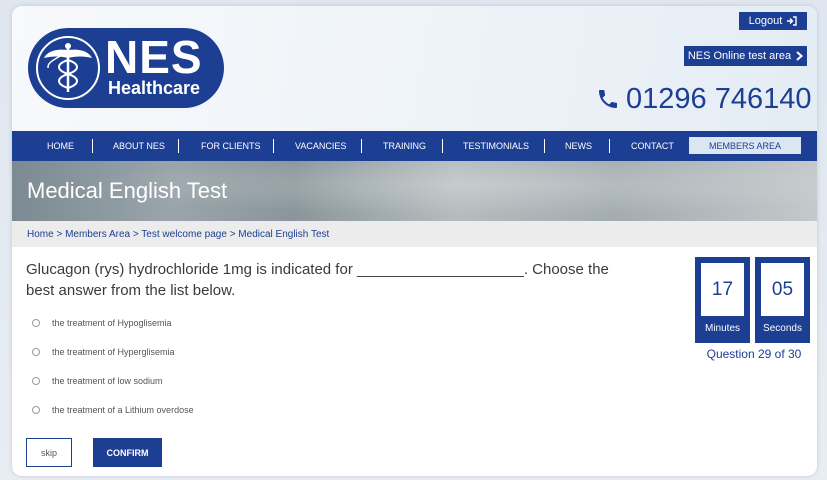  Describe the element at coordinates (123, 410) in the screenshot. I see `answer-option-label: the treatment of a Lithium overdose` at that location.